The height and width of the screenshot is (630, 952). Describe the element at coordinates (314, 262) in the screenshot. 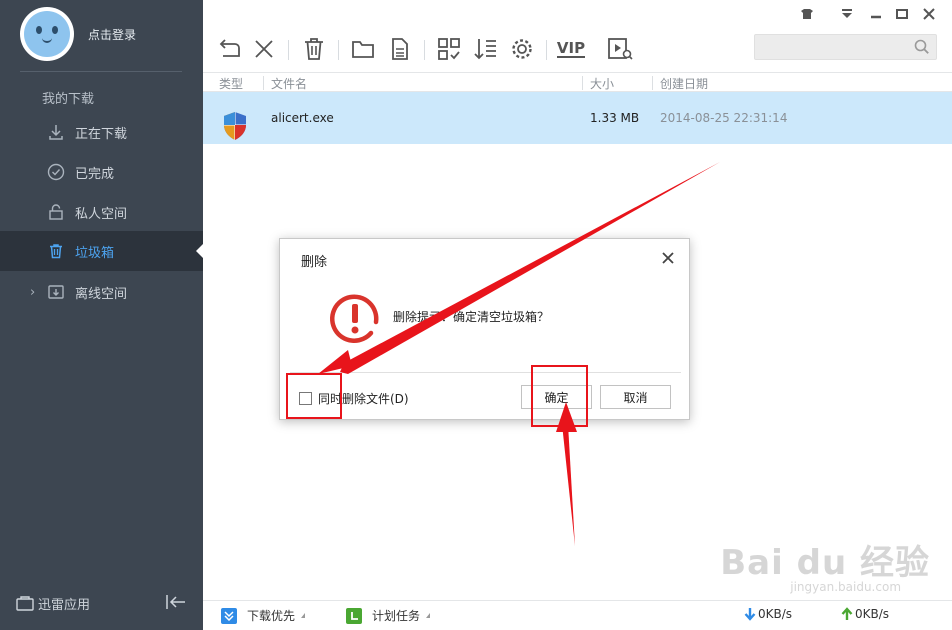

I see `dialog-title: 删除` at that location.